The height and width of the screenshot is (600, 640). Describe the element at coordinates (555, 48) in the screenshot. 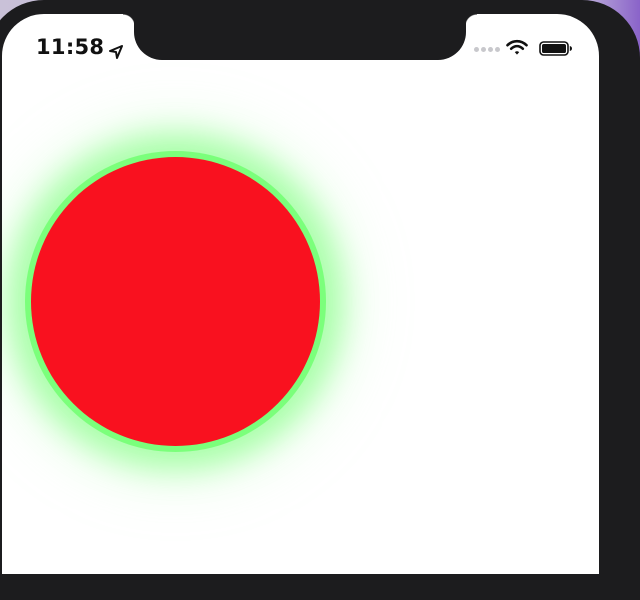

I see `battery-icon` at that location.